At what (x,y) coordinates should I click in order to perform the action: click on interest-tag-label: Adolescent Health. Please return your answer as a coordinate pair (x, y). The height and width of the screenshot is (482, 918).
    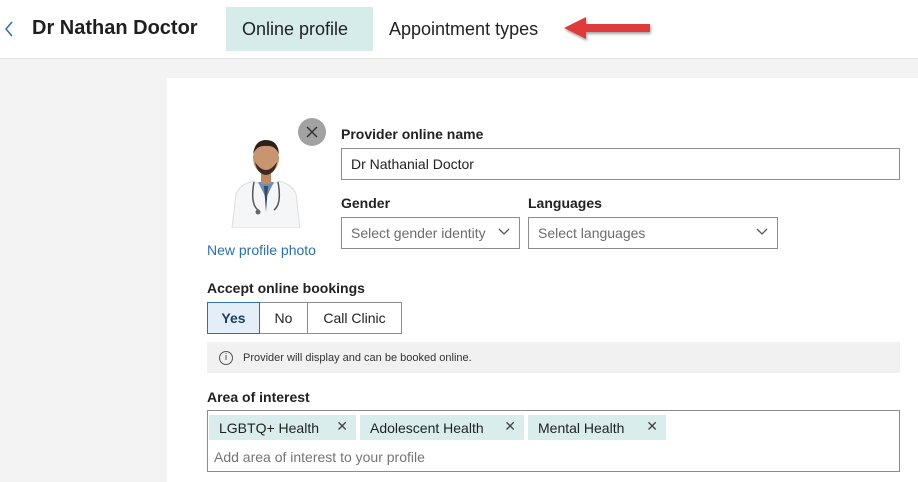
    Looking at the image, I should click on (427, 427).